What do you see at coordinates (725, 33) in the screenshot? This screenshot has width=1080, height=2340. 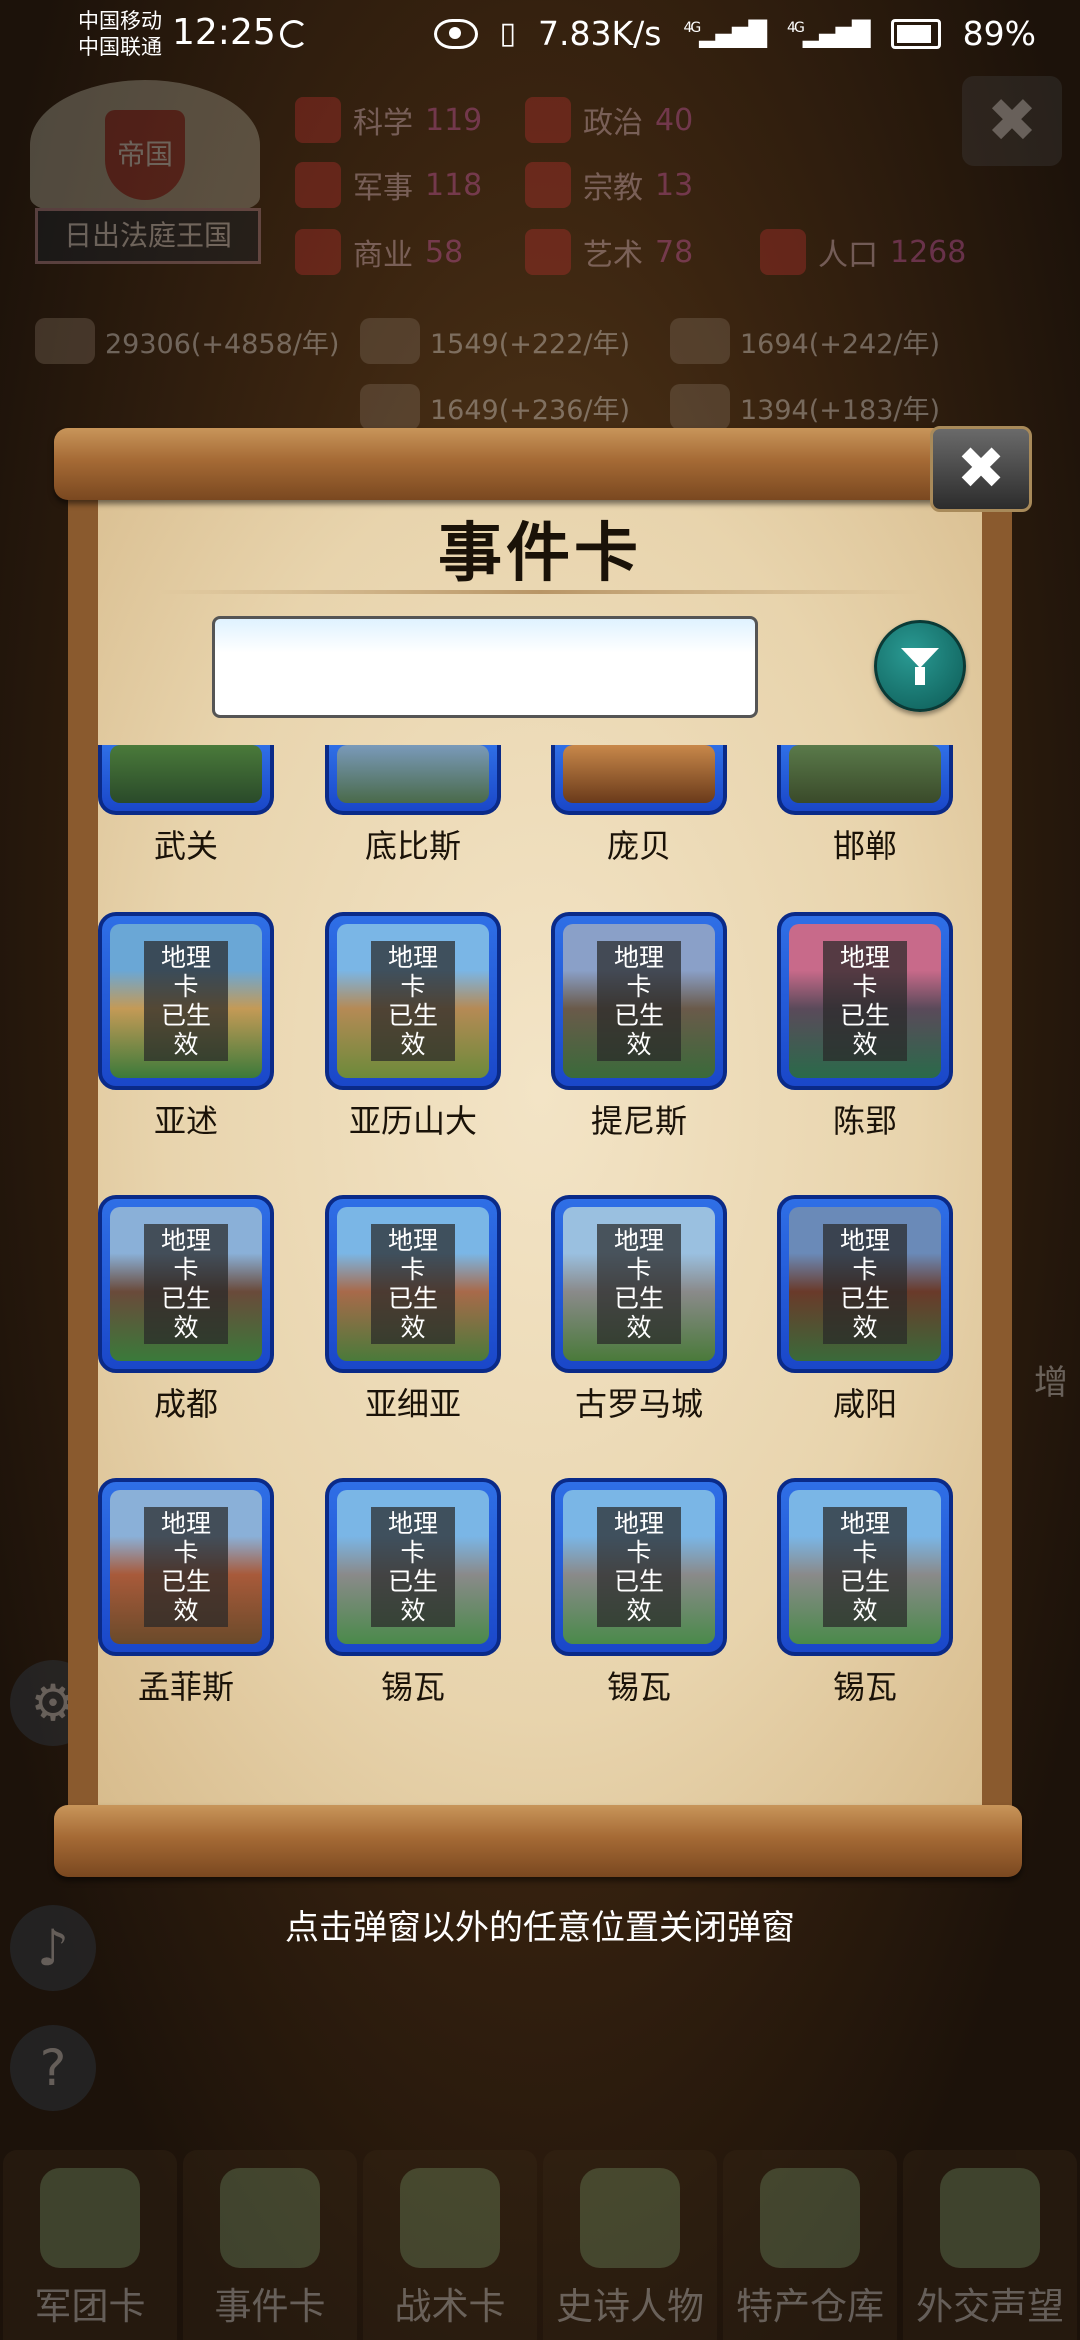 I see `signal-icon-1: 4G▂▄▆█` at bounding box center [725, 33].